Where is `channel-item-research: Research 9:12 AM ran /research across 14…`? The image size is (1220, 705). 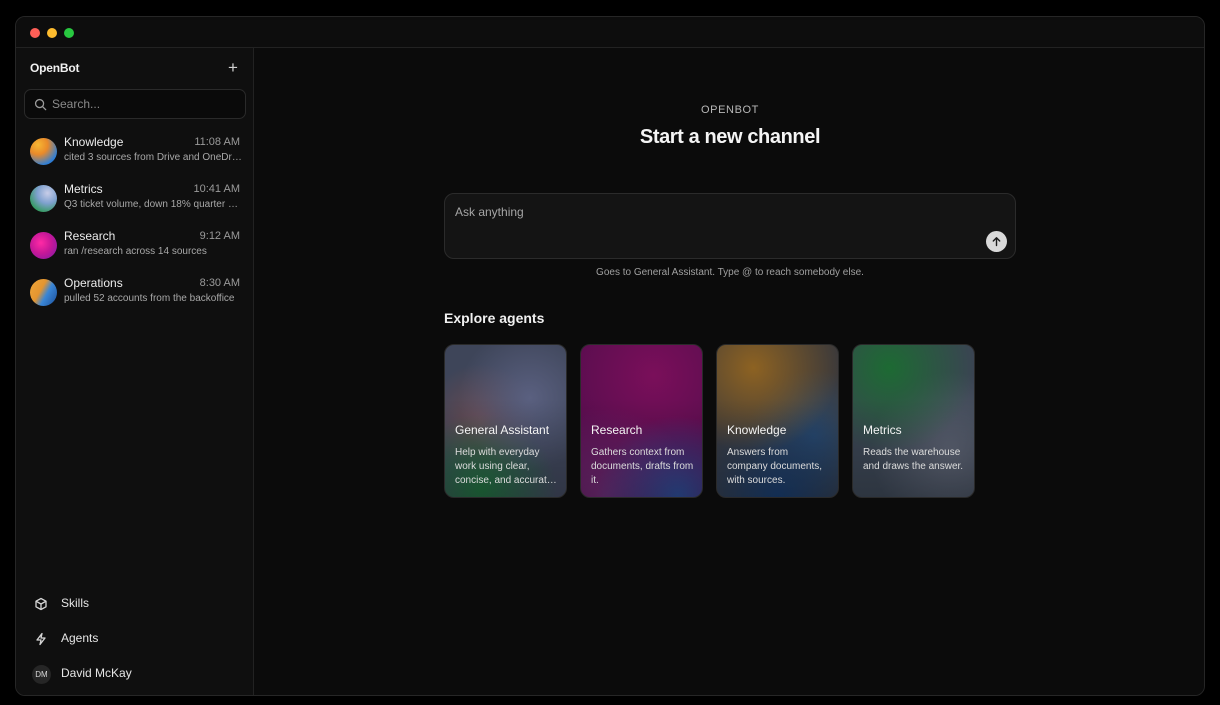 channel-item-research: Research 9:12 AM ran /research across 14… is located at coordinates (135, 249).